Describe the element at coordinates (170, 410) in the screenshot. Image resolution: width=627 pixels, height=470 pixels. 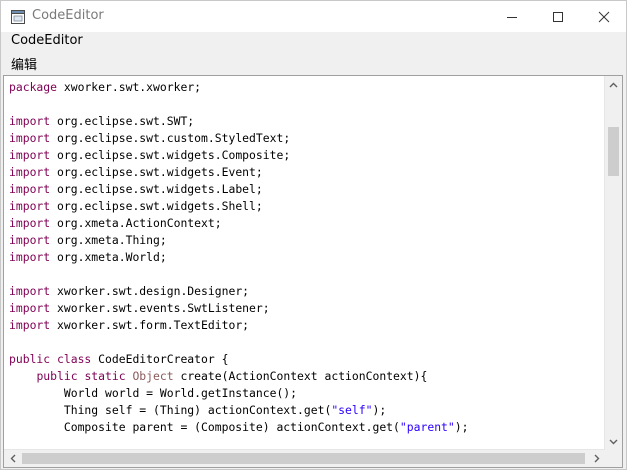
I see `code-token: Thing self = (Thing) actionContext.get(` at that location.